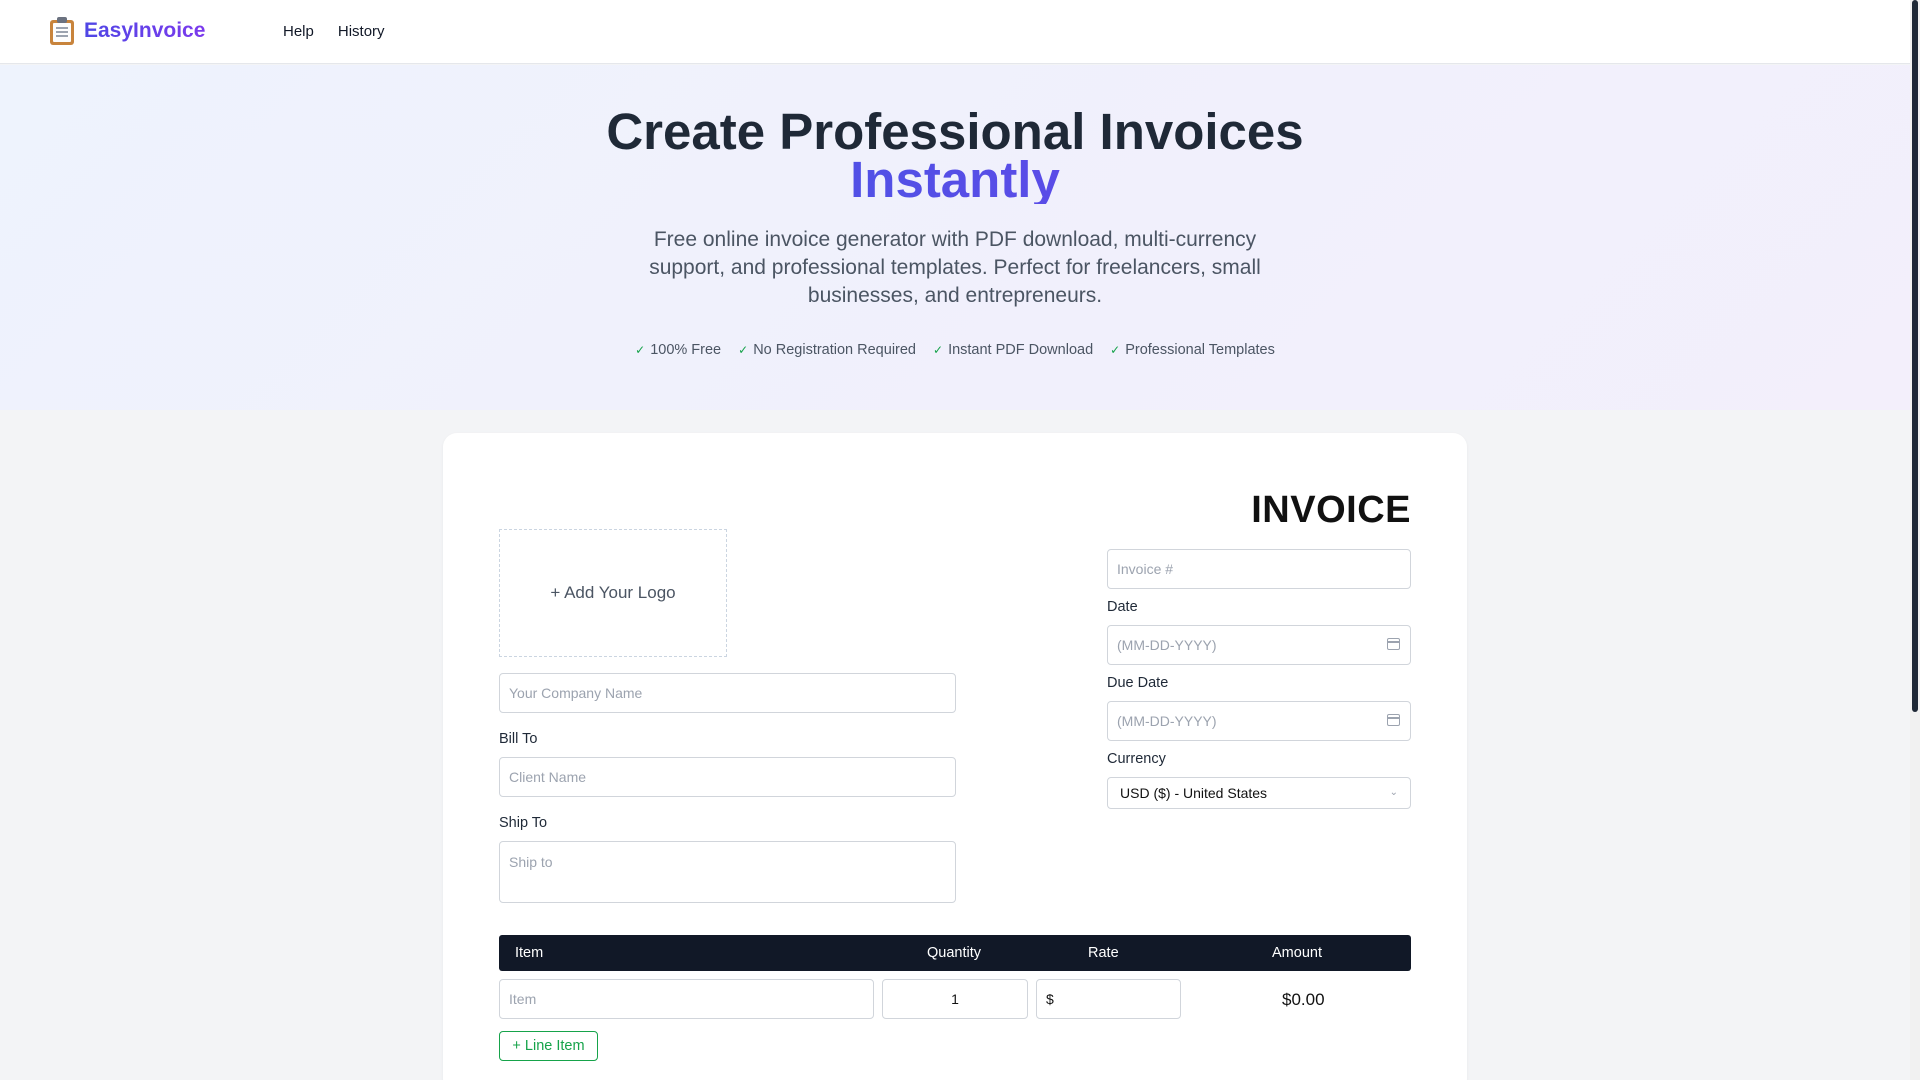  I want to click on main-nav: Help History, so click(334, 31).